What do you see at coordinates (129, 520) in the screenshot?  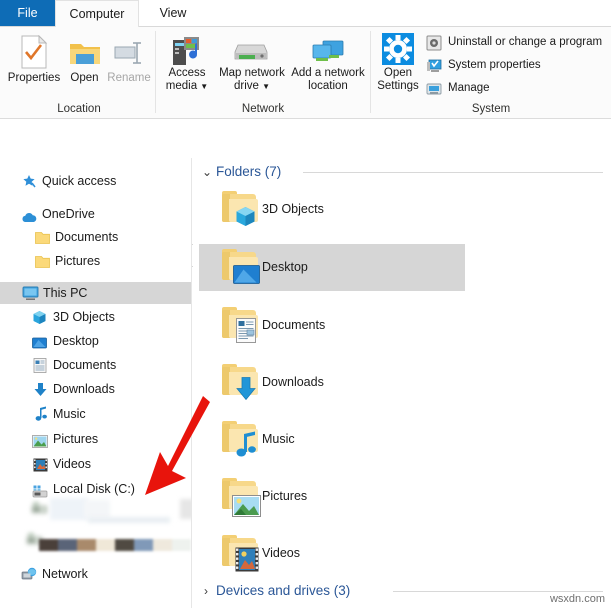 I see `redacted-block-c` at bounding box center [129, 520].